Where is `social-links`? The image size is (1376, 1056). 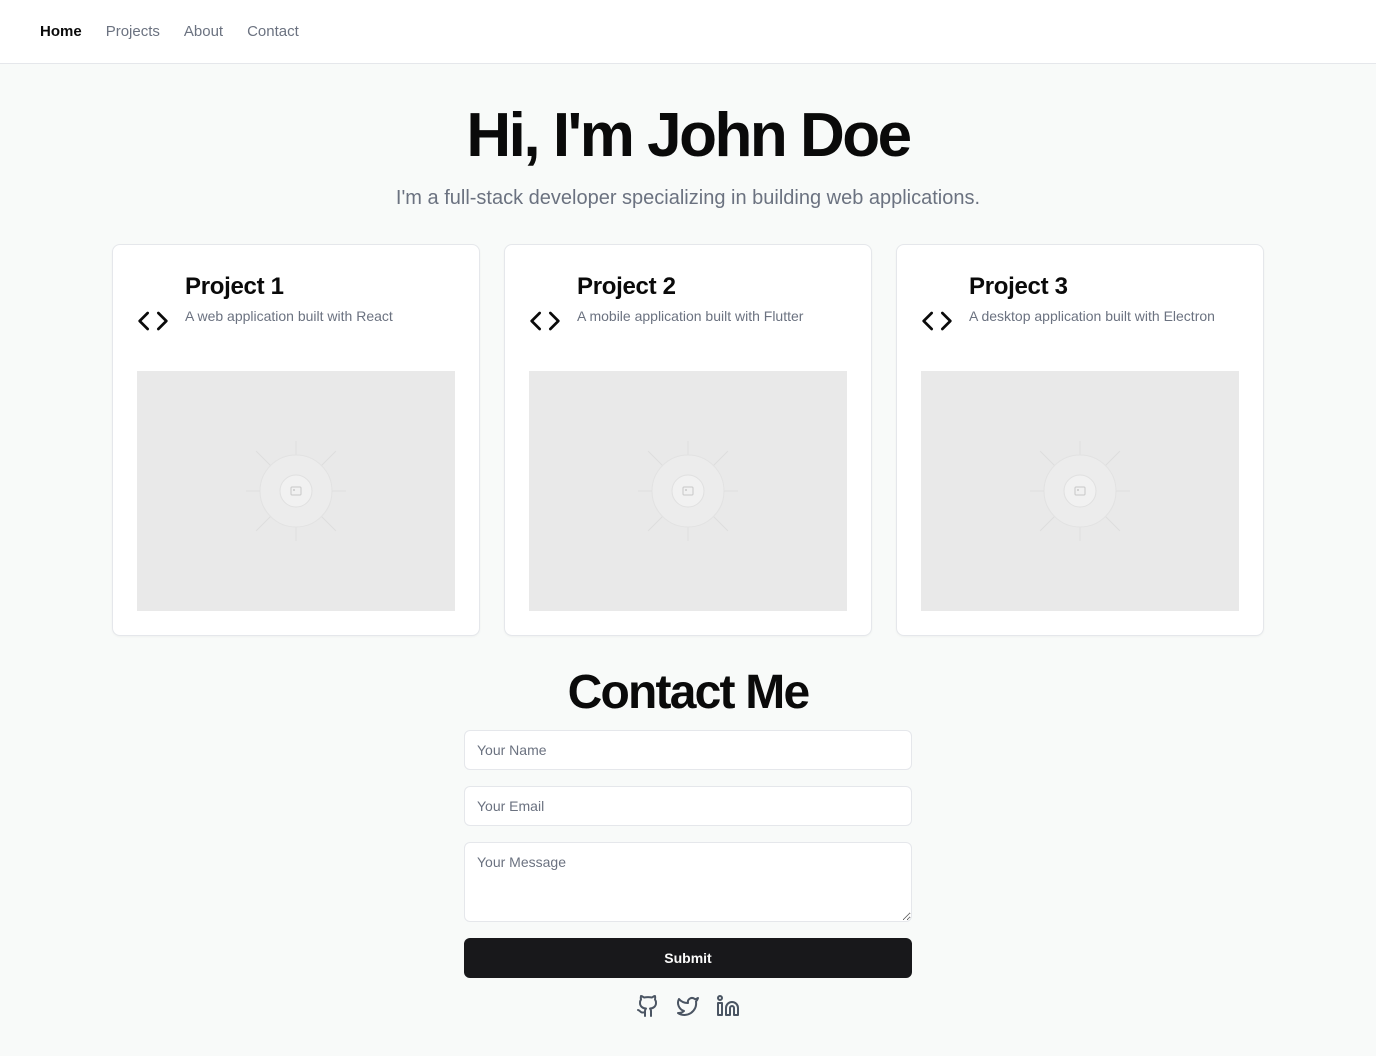
social-links is located at coordinates (688, 1006).